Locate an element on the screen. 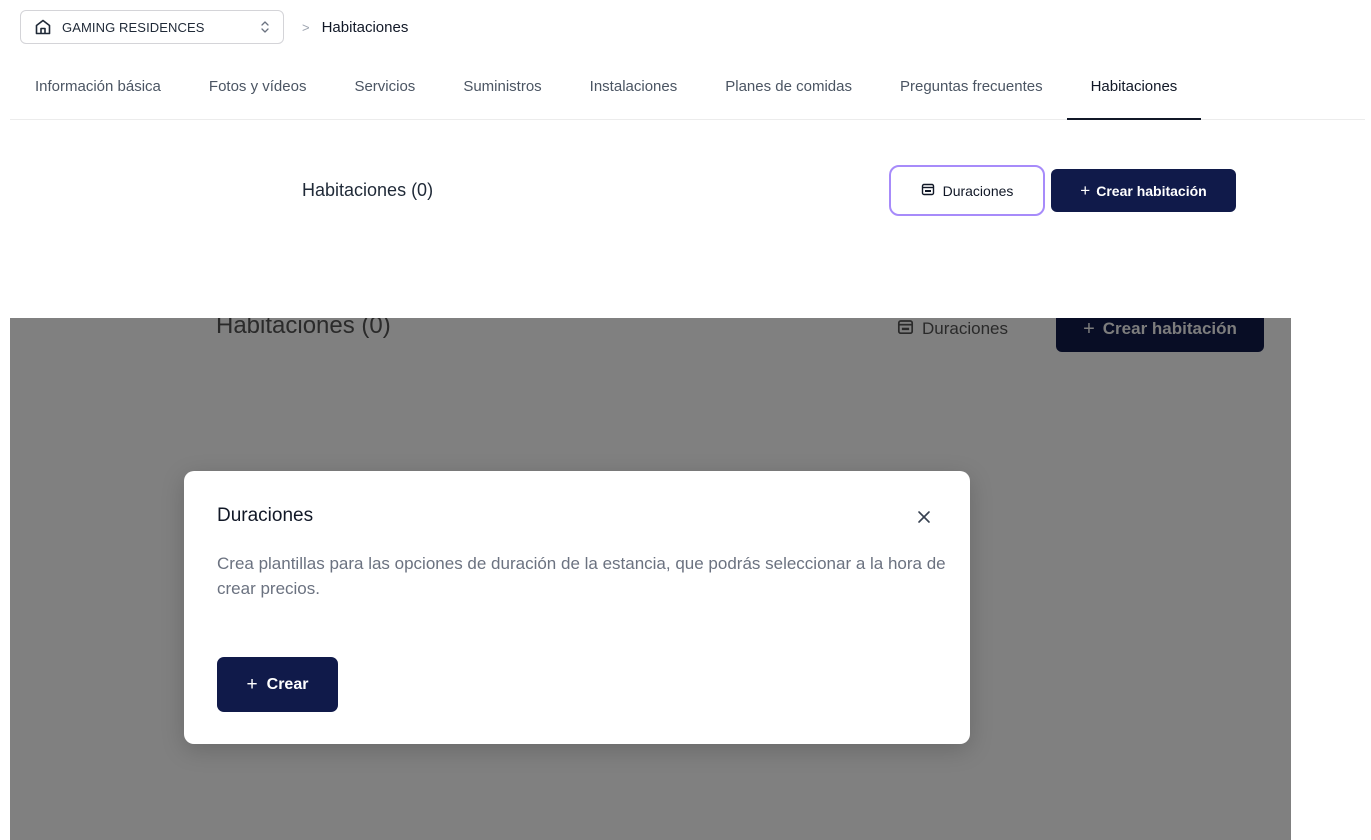 Image resolution: width=1371 pixels, height=840 pixels. tab-preguntas-frecuentes: Preguntas frecuentes is located at coordinates (971, 91).